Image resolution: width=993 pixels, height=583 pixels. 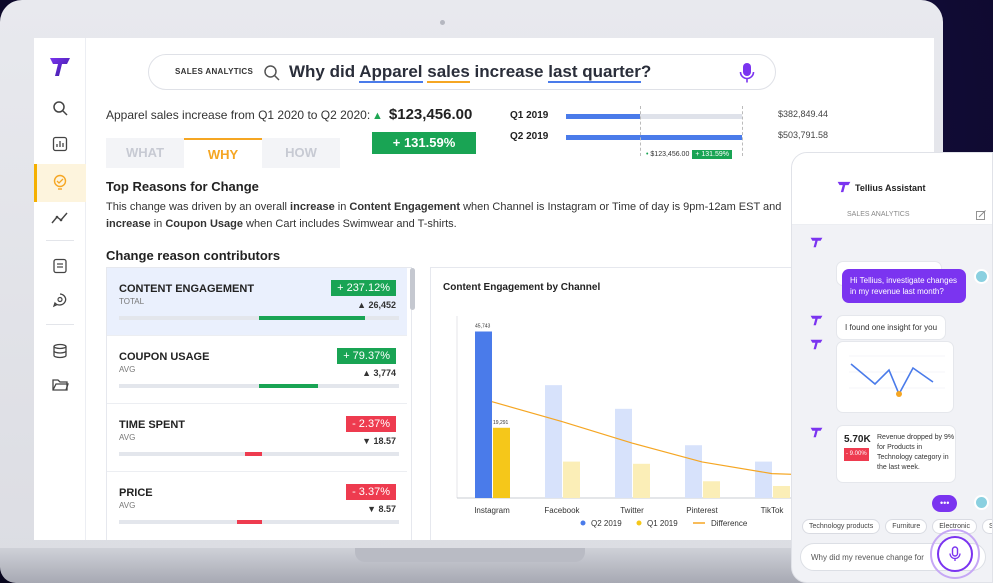 I want to click on x-tick-label: Twitter, so click(x=632, y=510).